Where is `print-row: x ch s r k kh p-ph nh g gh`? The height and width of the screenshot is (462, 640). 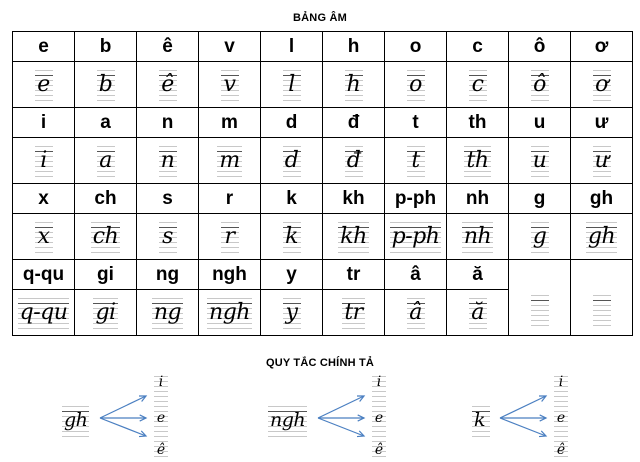
print-row: x ch s r k kh p-ph nh g gh is located at coordinates (322, 198).